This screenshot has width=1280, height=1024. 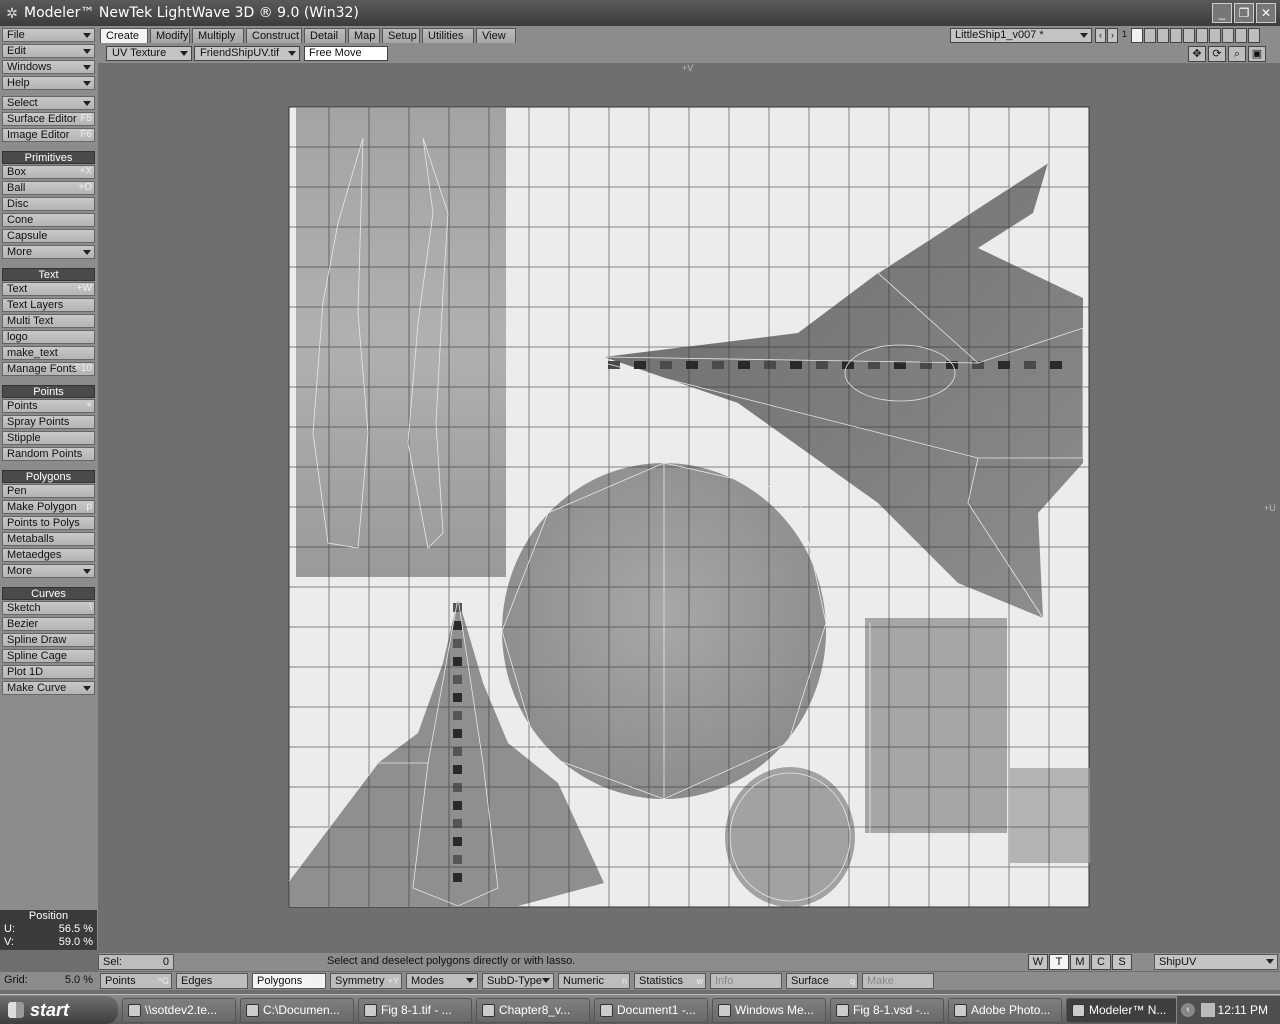 I want to click on minimize-icon: _, so click(x=1222, y=13).